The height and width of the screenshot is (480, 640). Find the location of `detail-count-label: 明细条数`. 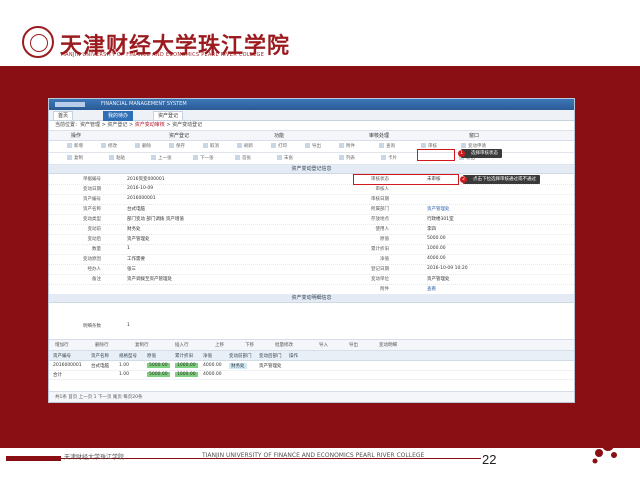

detail-count-label: 明细条数 is located at coordinates (92, 326).